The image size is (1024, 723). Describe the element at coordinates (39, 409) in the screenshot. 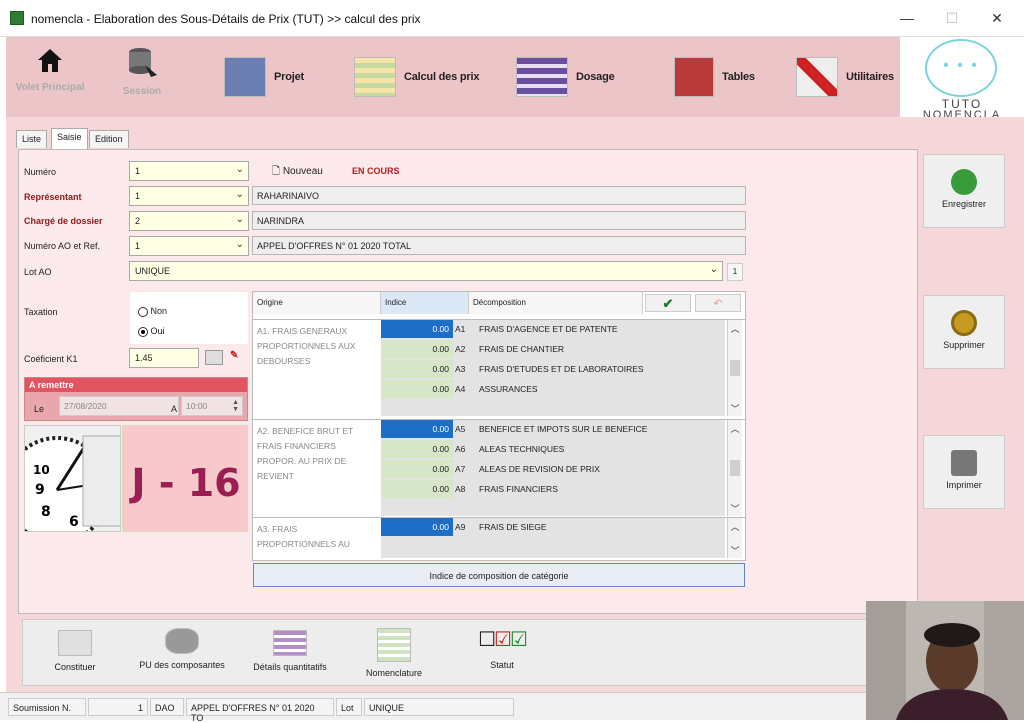

I see `date-label: Le` at that location.